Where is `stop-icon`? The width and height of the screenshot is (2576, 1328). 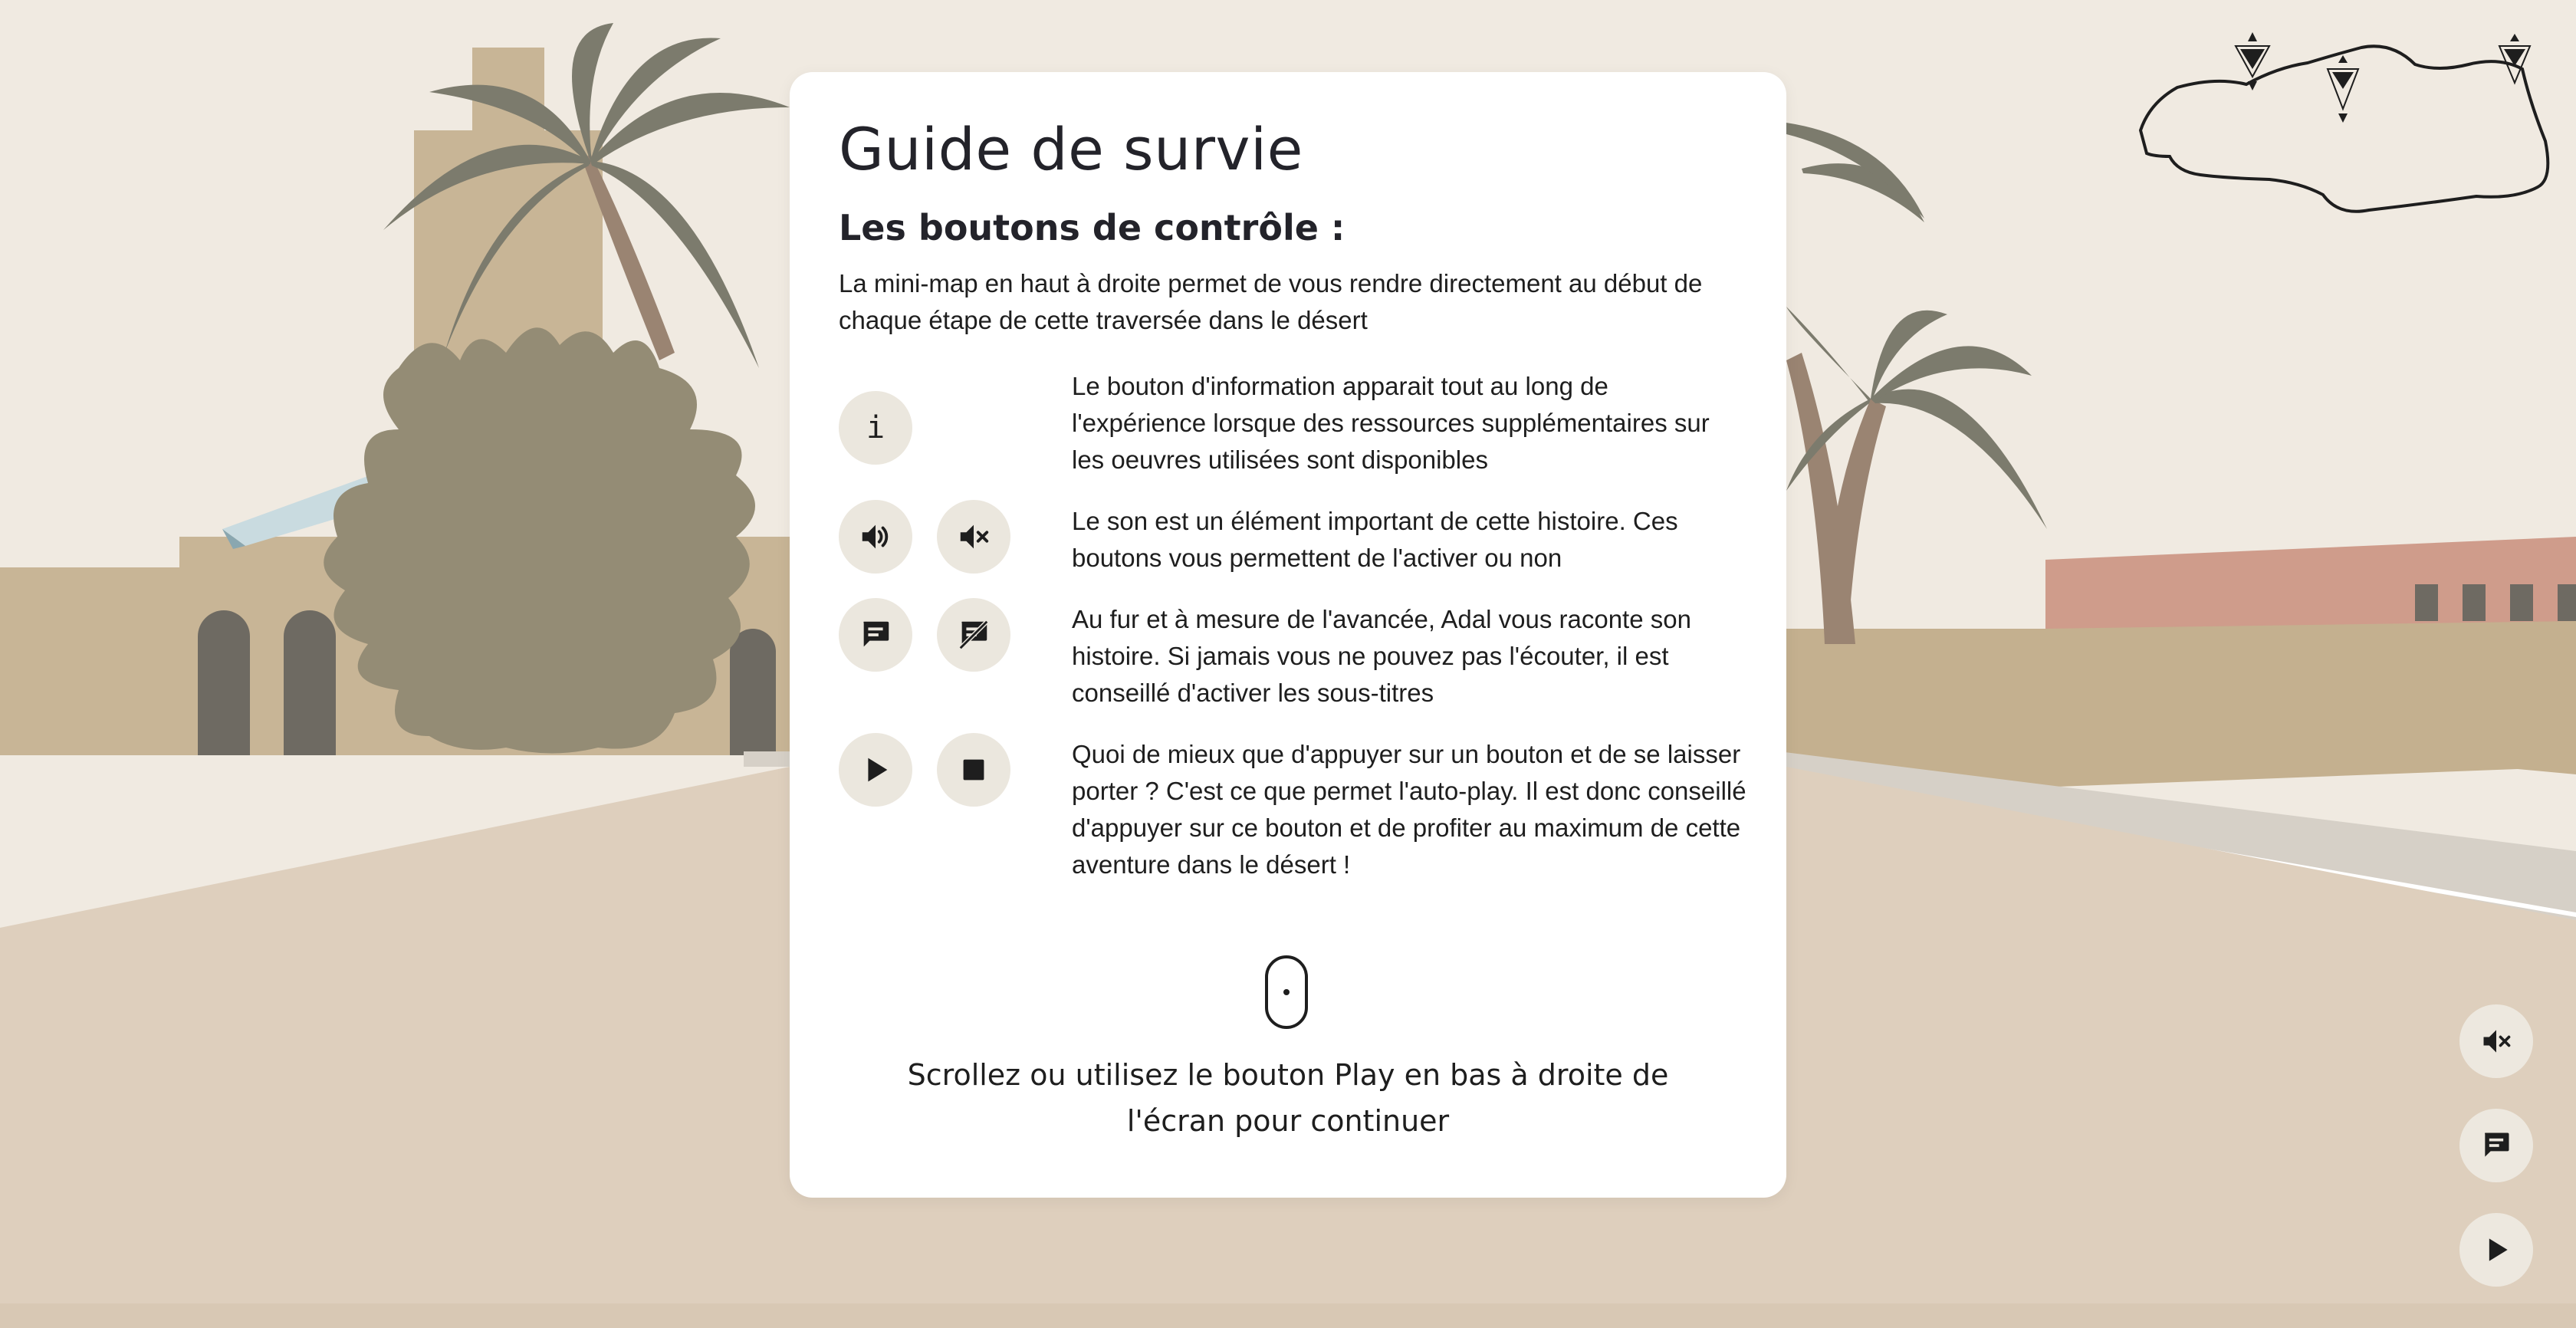
stop-icon is located at coordinates (974, 770).